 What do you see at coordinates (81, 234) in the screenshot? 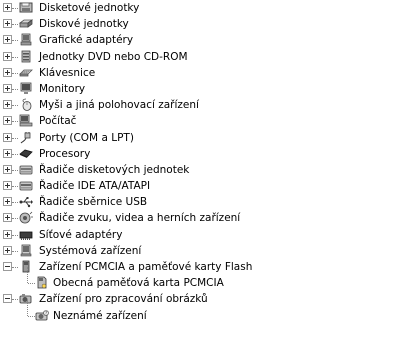
I see `tree-item-label: Síťové adaptéry` at bounding box center [81, 234].